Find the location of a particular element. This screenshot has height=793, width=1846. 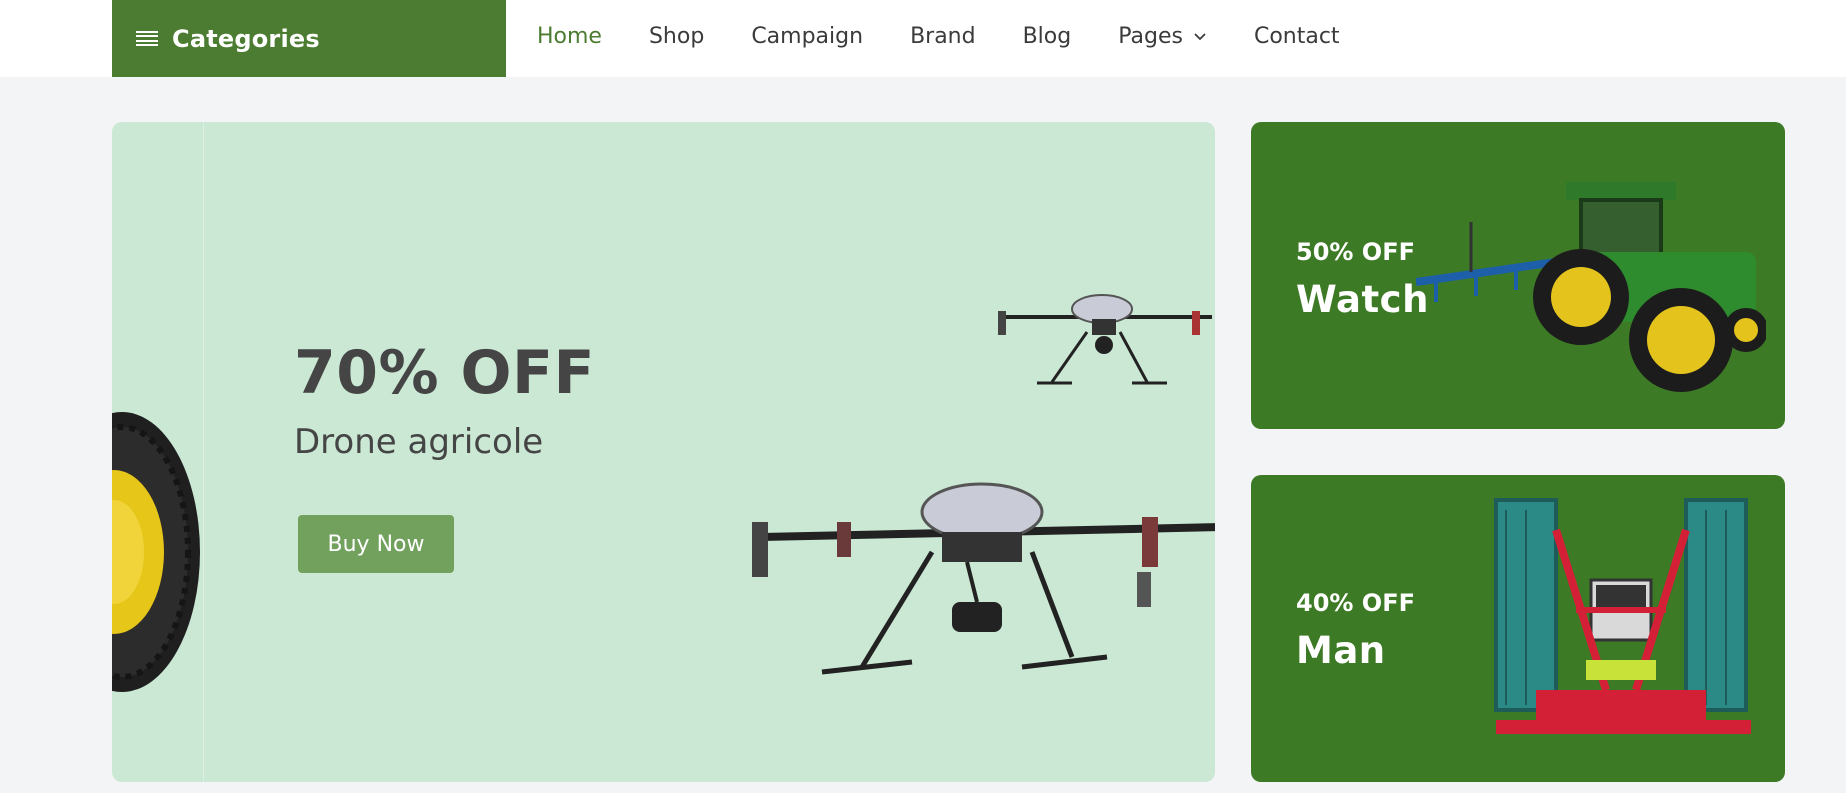

buy-now-button: Buy Now is located at coordinates (376, 544).